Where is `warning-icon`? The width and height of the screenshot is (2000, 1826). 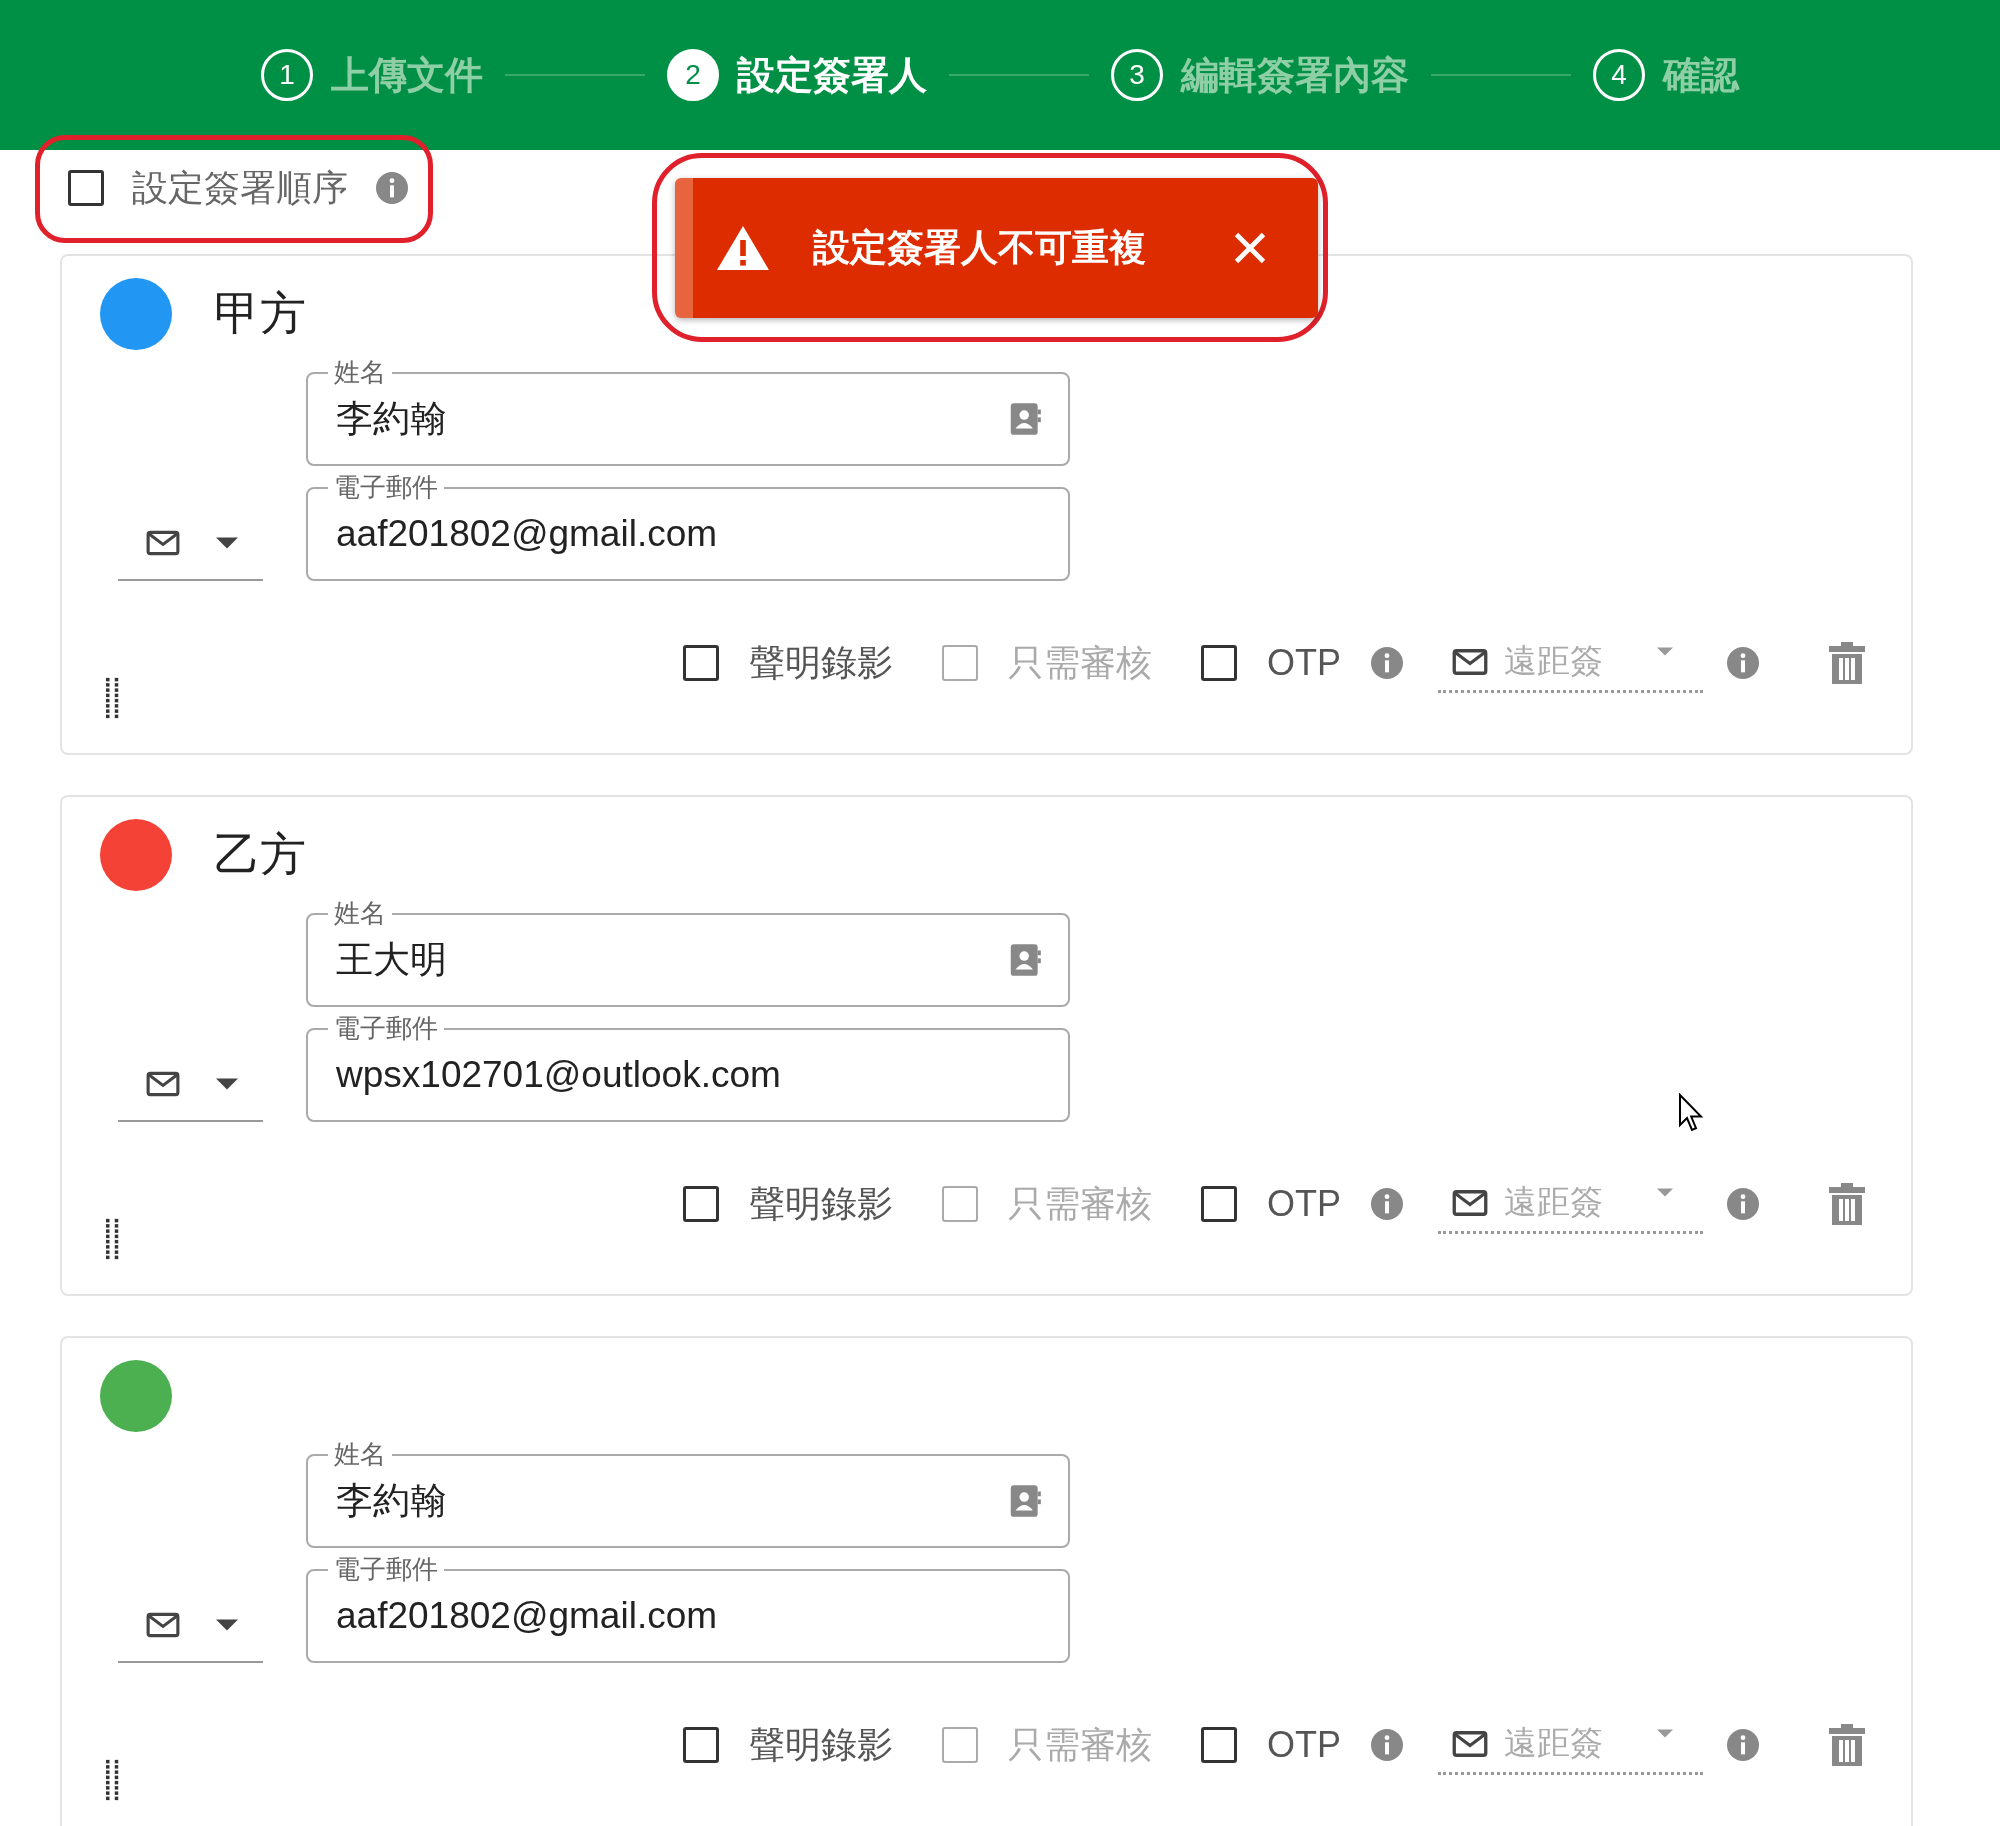 warning-icon is located at coordinates (743, 248).